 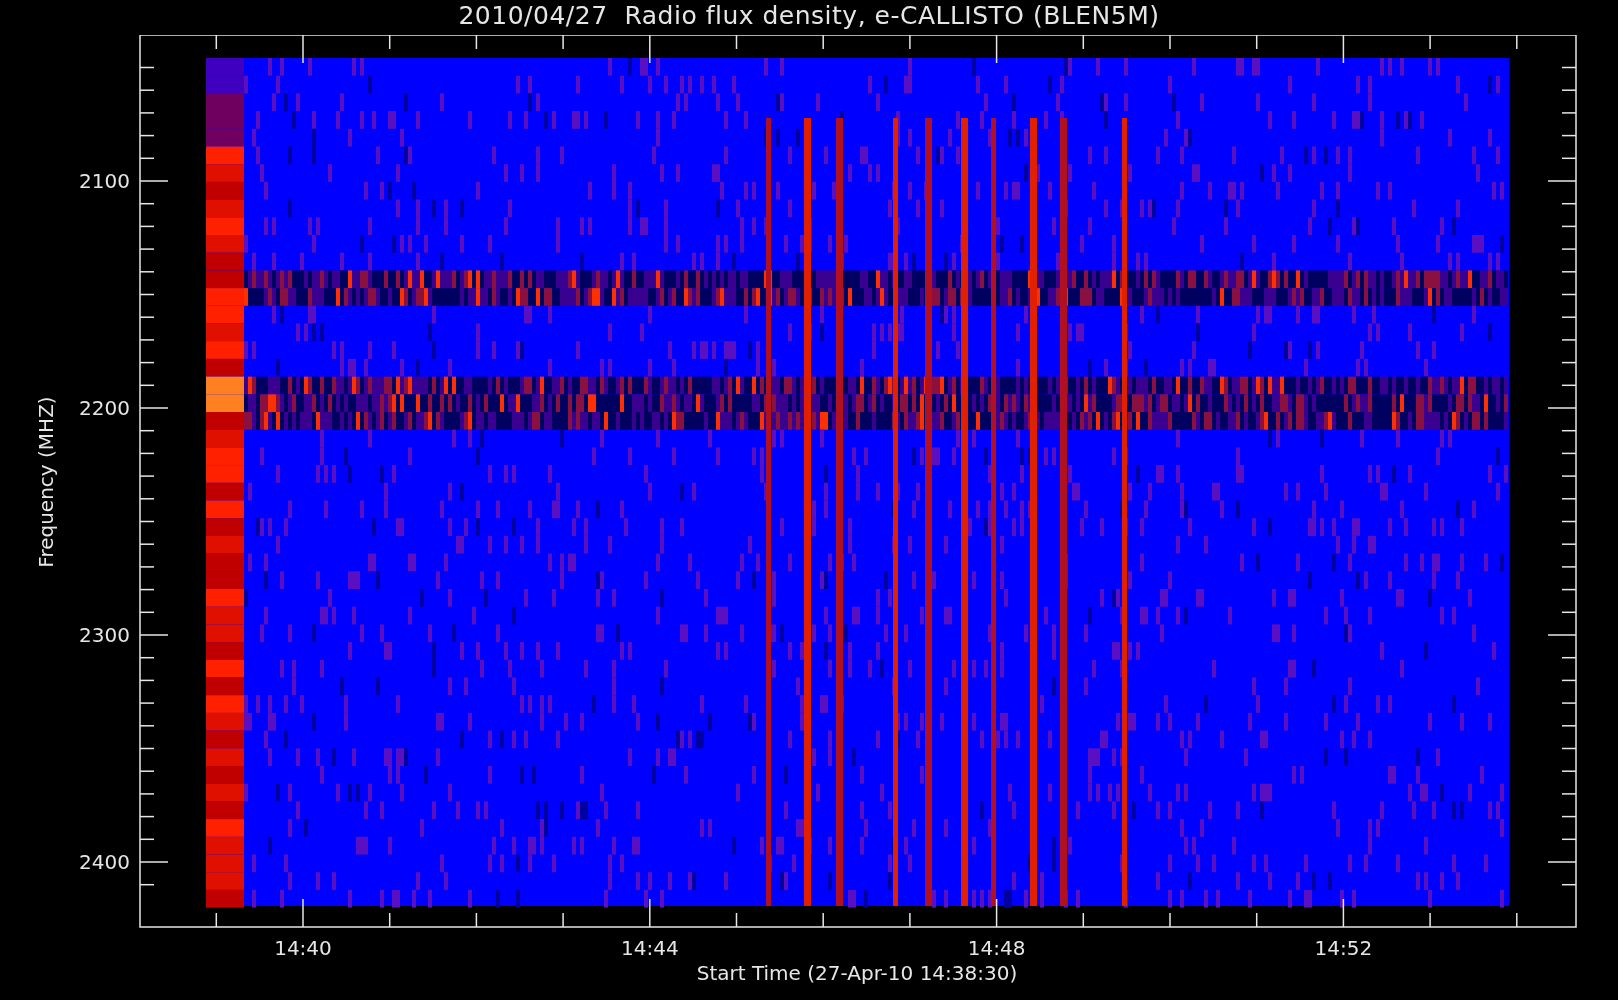 I want to click on y-tick-label: 2200, so click(x=104, y=408).